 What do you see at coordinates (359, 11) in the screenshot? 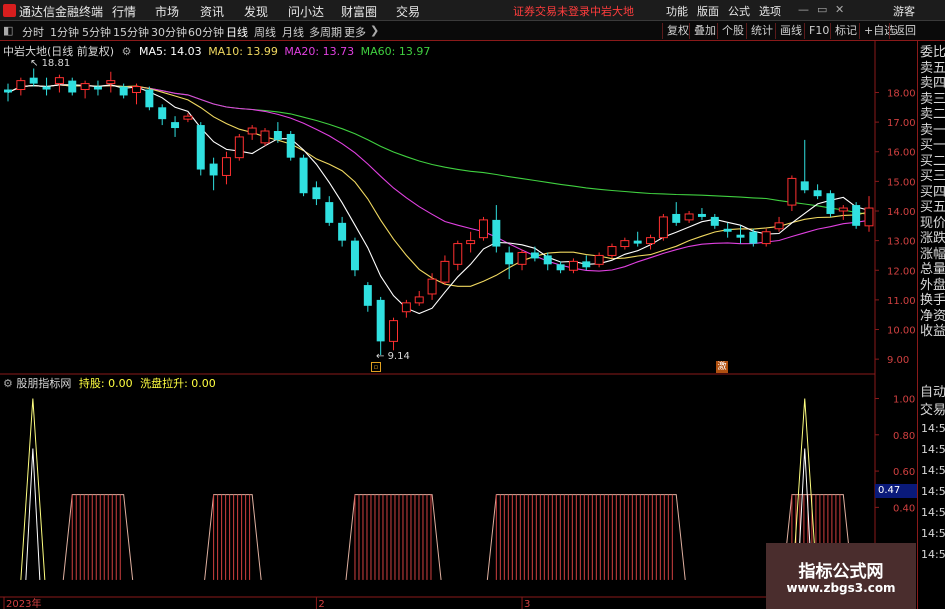
I see `menu-caifuquan: 财富圈` at bounding box center [359, 11].